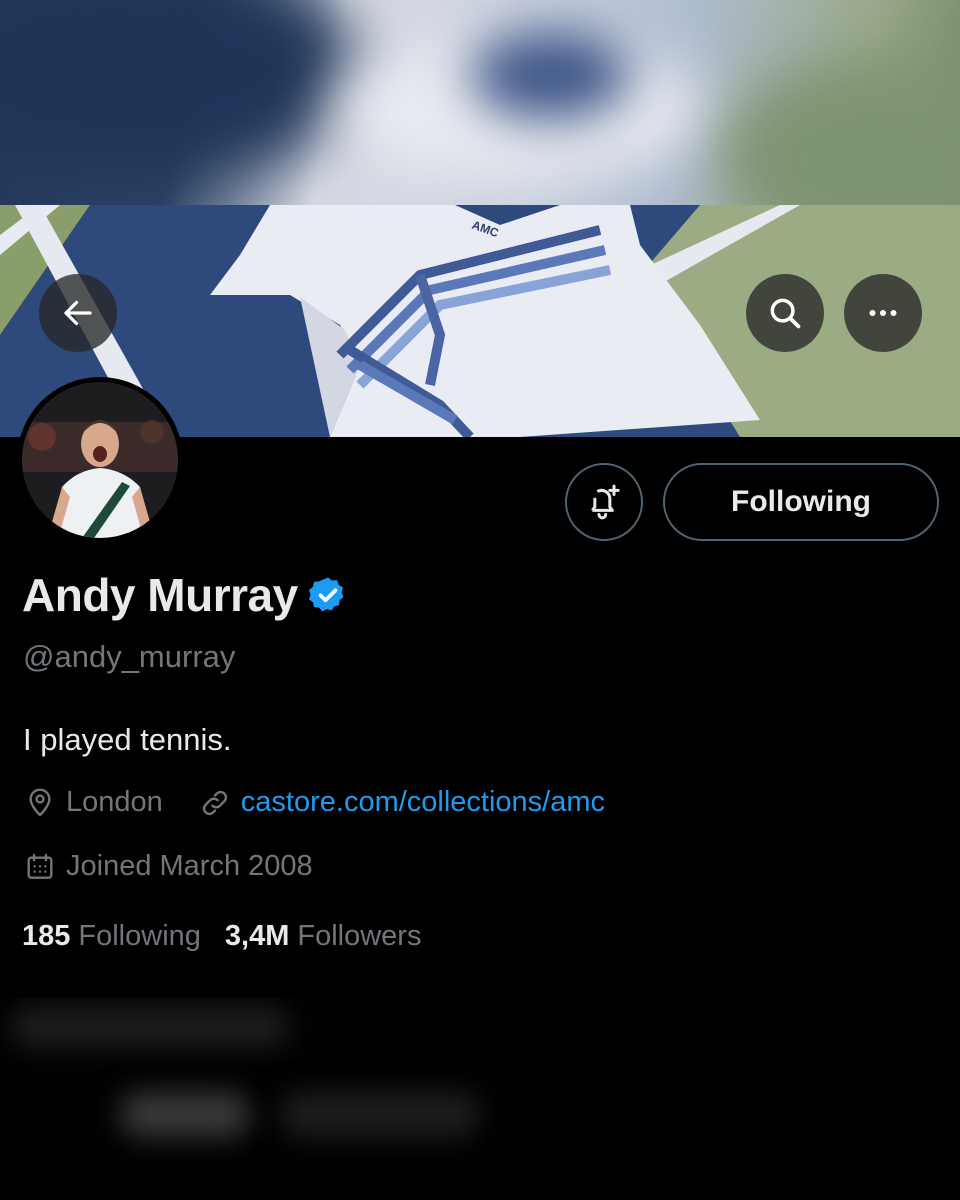 Image resolution: width=960 pixels, height=1200 pixels. I want to click on search-button, so click(785, 313).